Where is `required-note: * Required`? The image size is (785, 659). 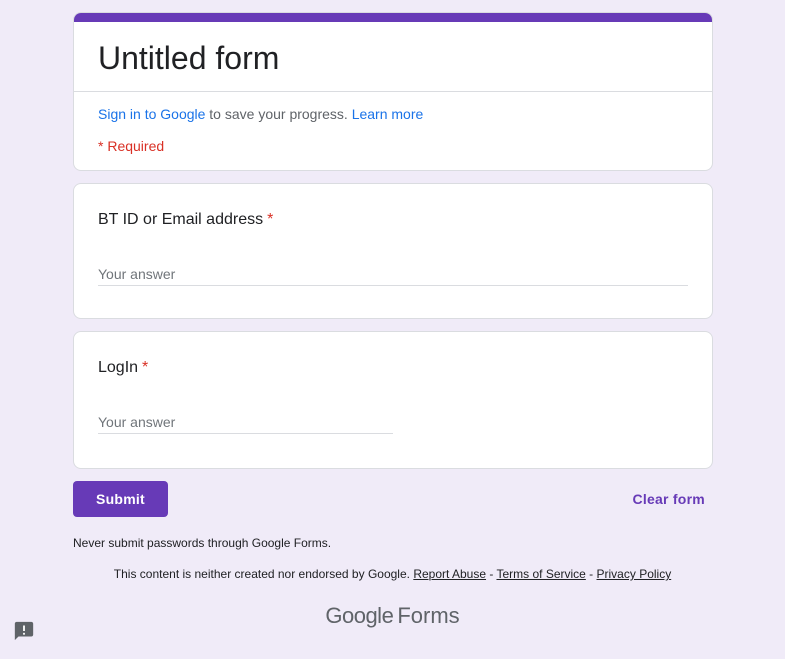
required-note: * Required is located at coordinates (131, 146).